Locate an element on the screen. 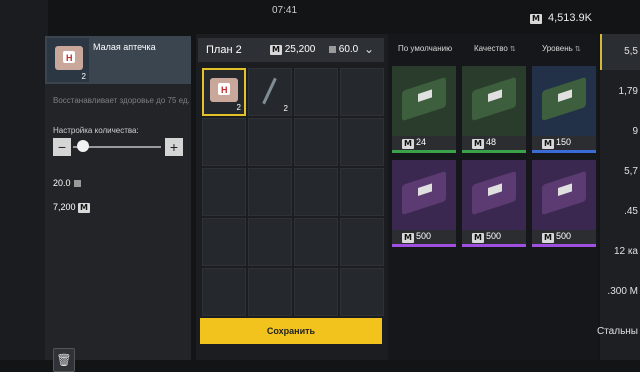  currency-display: M 4,513.9K is located at coordinates (561, 18).